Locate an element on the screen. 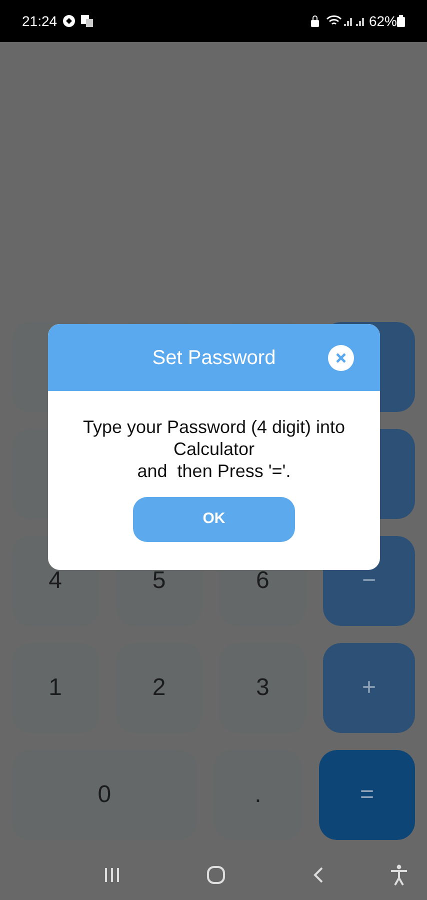 The height and width of the screenshot is (900, 427). translate-icon is located at coordinates (87, 21).